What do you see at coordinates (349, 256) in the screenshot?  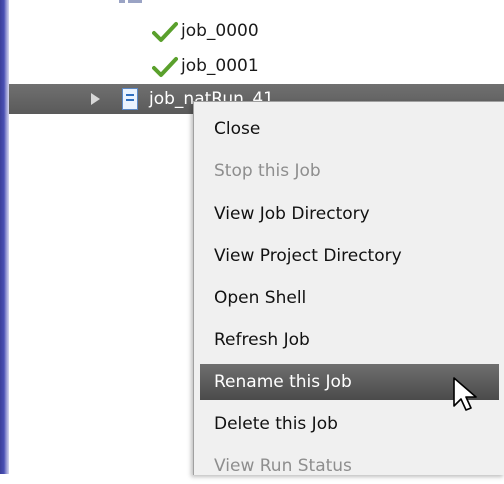 I see `menu-item-view-project-directory: View Project Directory` at bounding box center [349, 256].